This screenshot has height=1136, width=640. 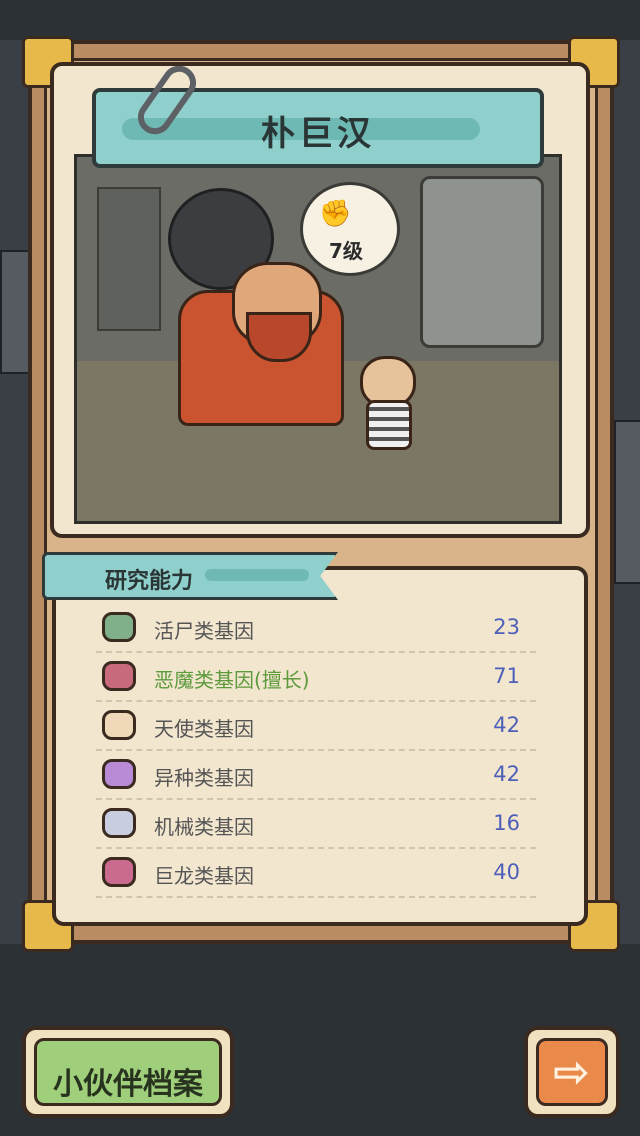 I want to click on gene-row-dragon: 巨龙类基因 40, so click(x=316, y=873).